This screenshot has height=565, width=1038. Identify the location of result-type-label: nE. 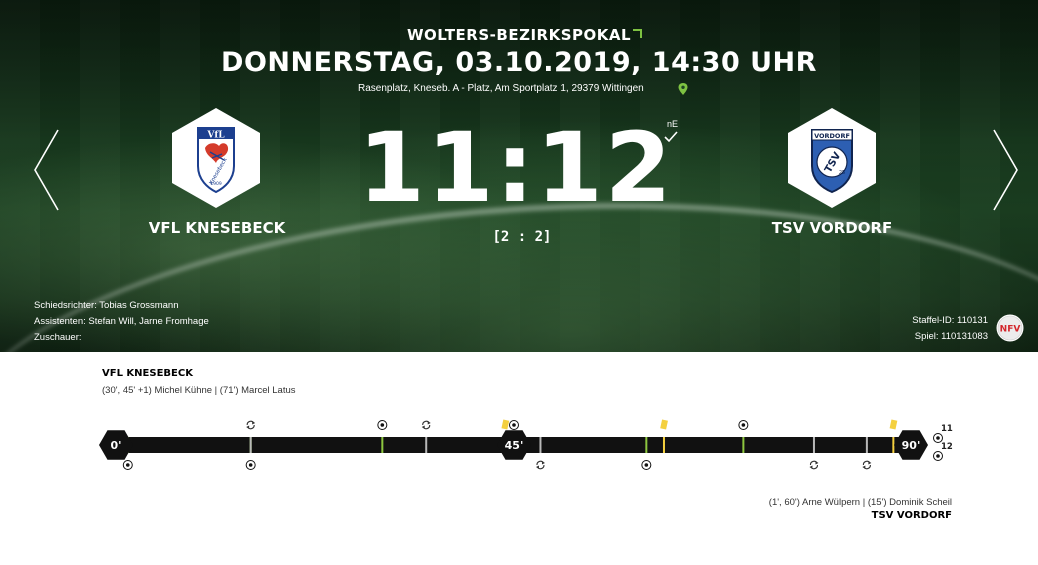
(673, 124).